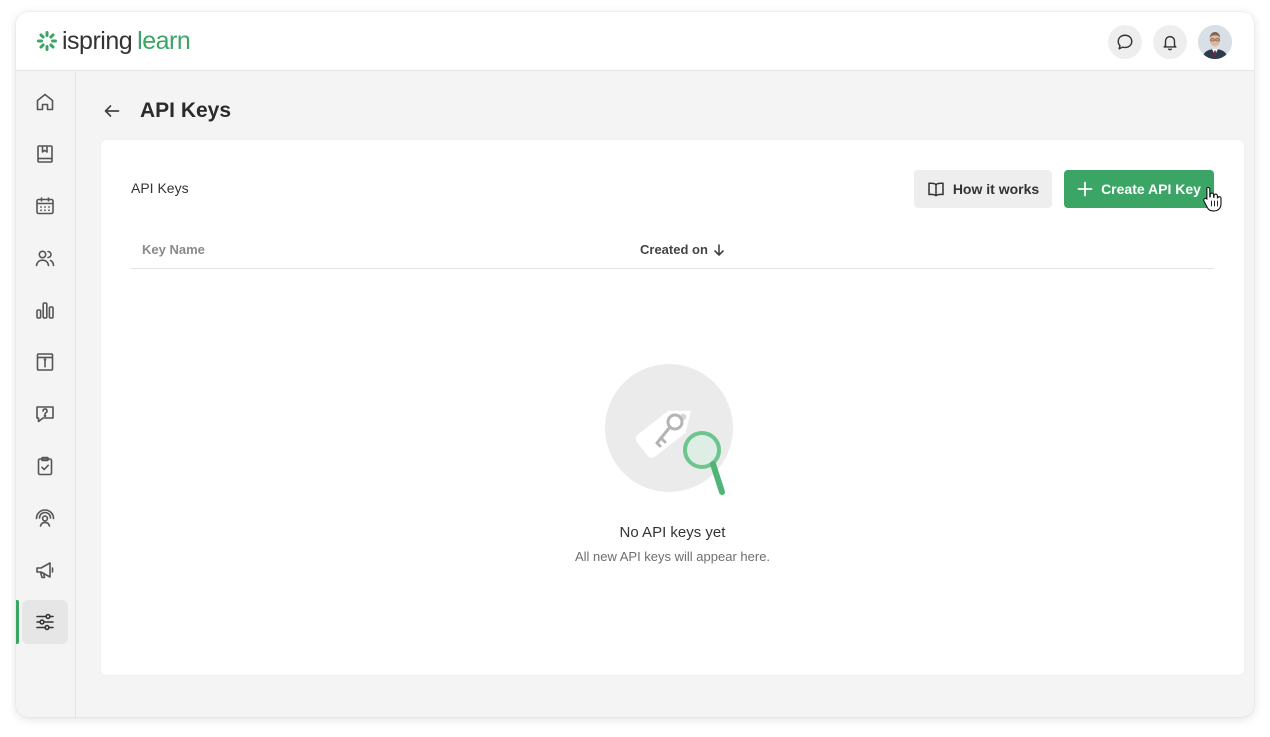 The width and height of the screenshot is (1270, 737). I want to click on megaphone-icon, so click(45, 570).